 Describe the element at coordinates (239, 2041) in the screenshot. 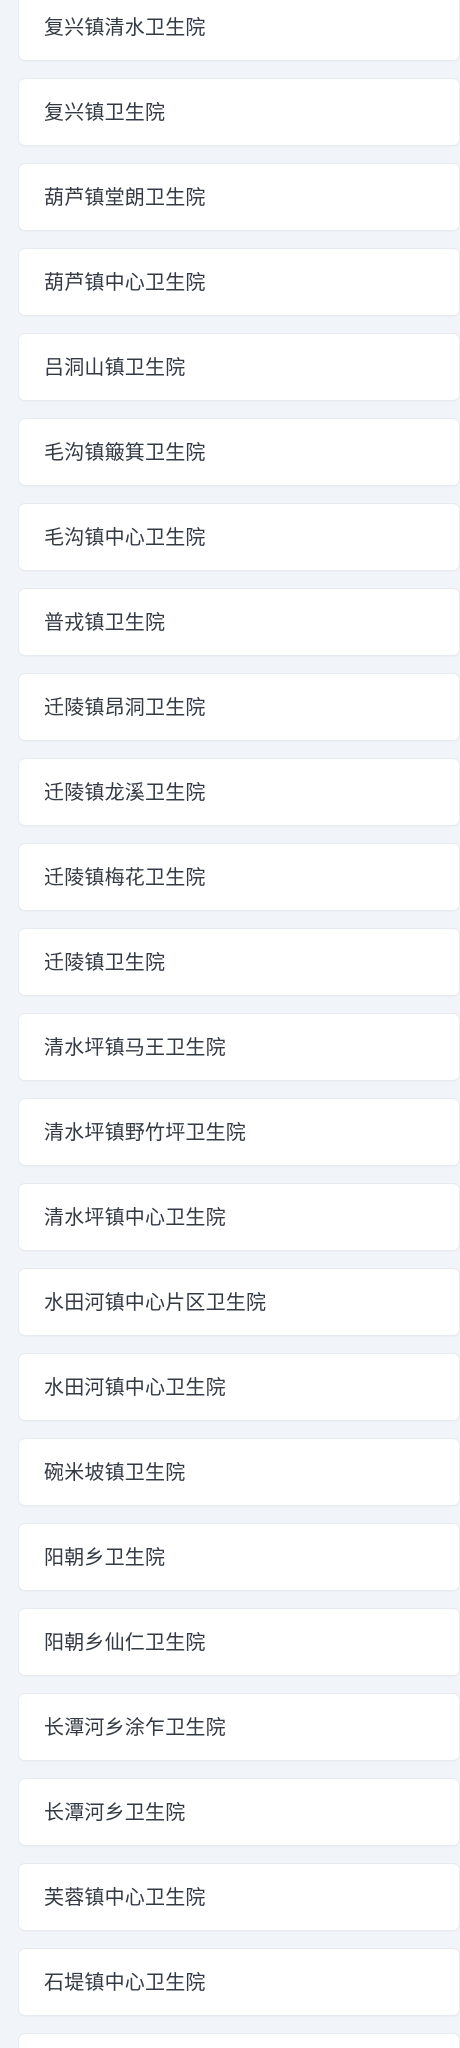

I see `hospital-list-item` at that location.